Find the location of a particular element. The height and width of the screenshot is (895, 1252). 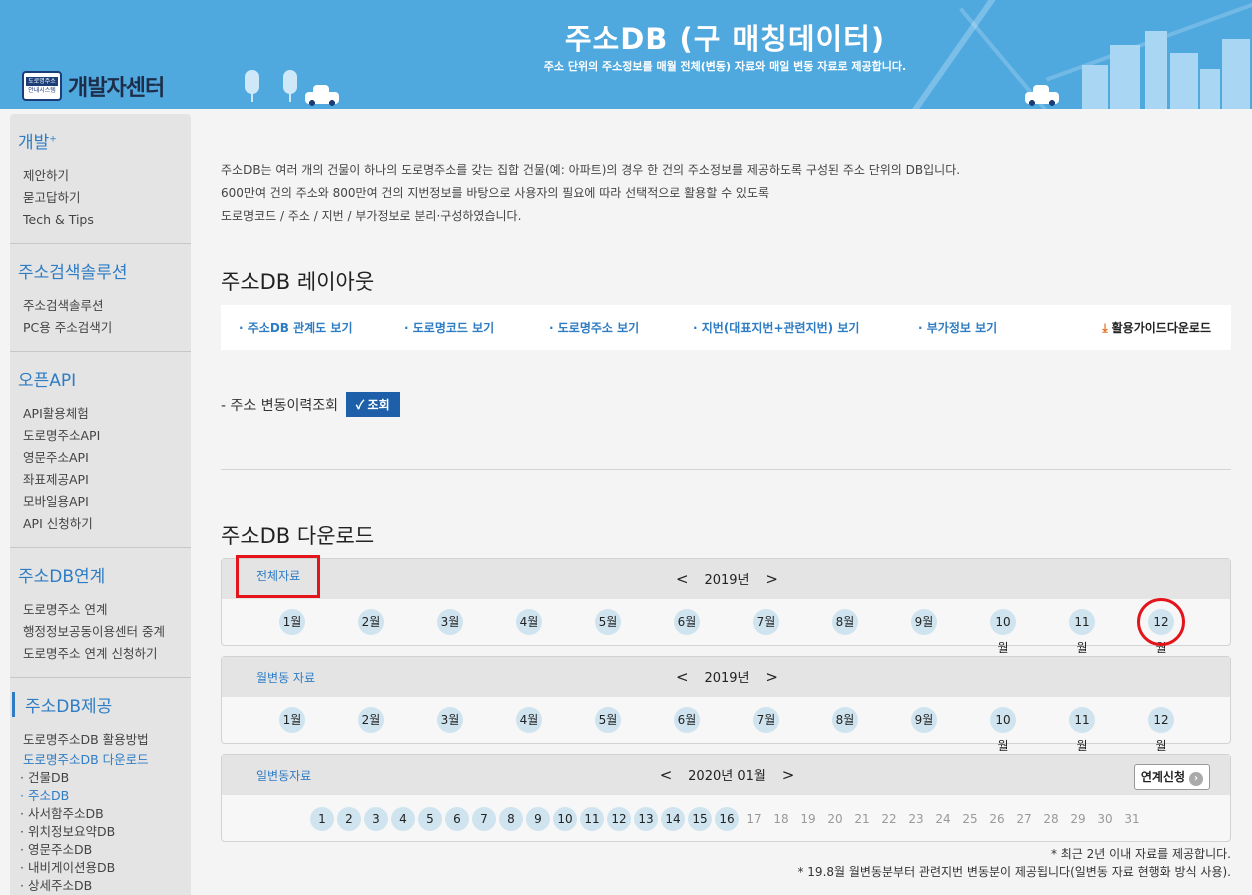

sidebar-subitem: · 영문주소DB is located at coordinates (100, 850).